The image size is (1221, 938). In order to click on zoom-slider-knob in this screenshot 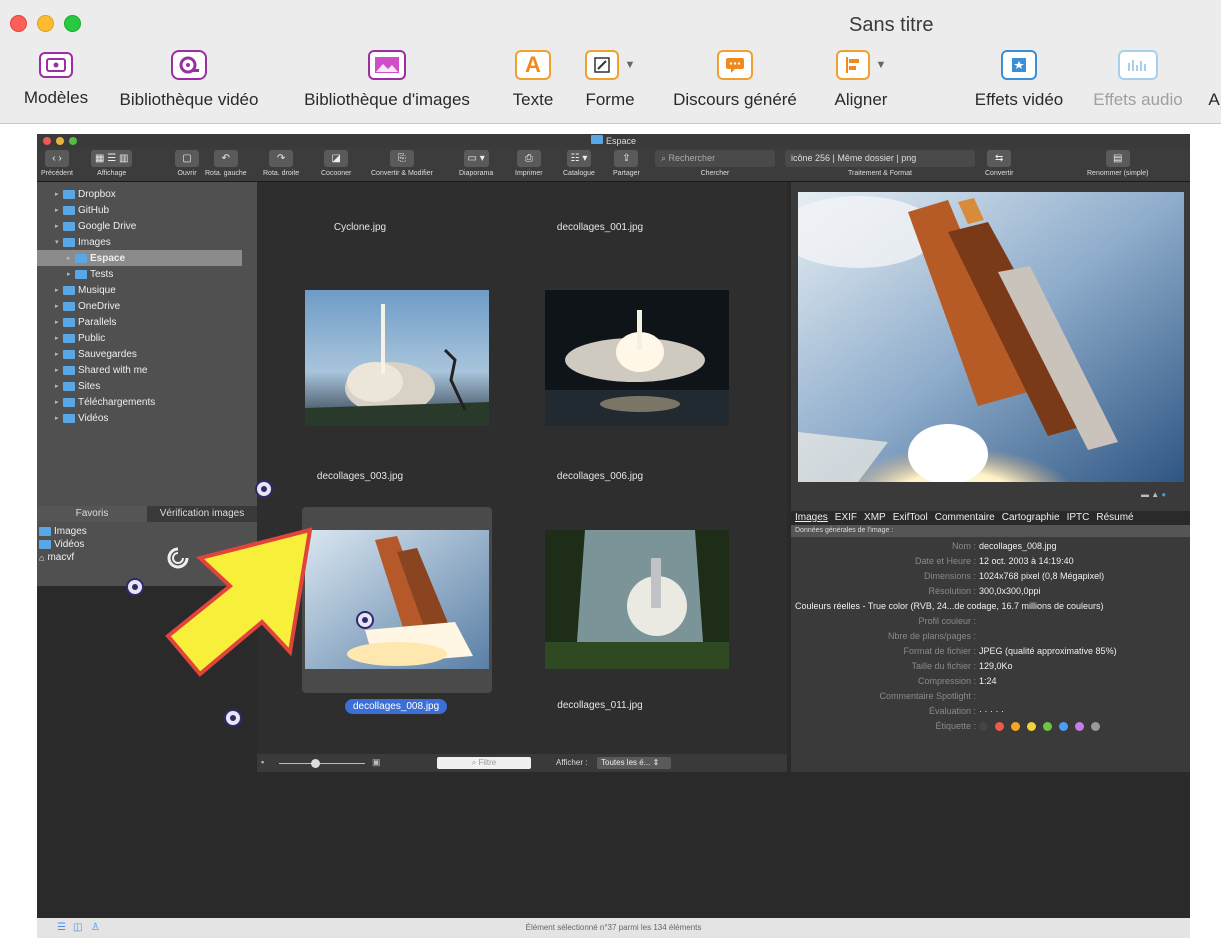, I will do `click(315, 763)`.